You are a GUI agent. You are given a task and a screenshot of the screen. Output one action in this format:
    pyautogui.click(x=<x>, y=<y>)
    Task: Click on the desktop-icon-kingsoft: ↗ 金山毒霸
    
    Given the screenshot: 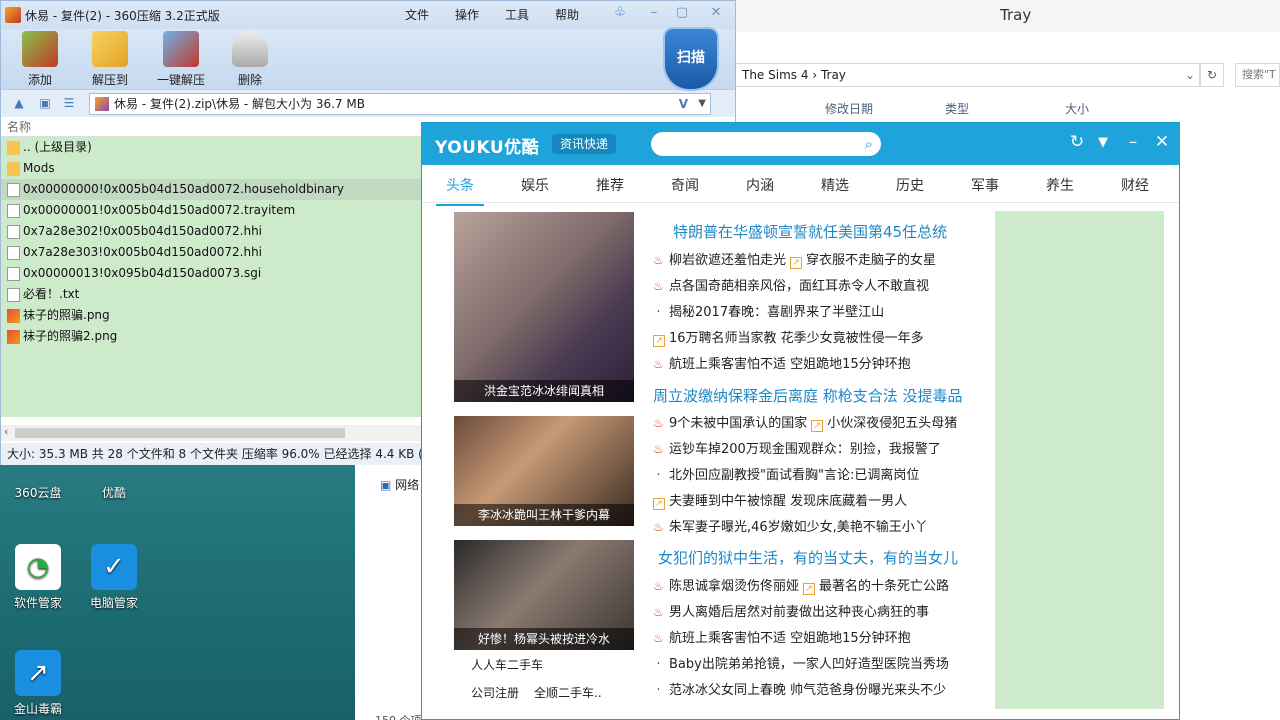 What is the action you would take?
    pyautogui.click(x=38, y=683)
    